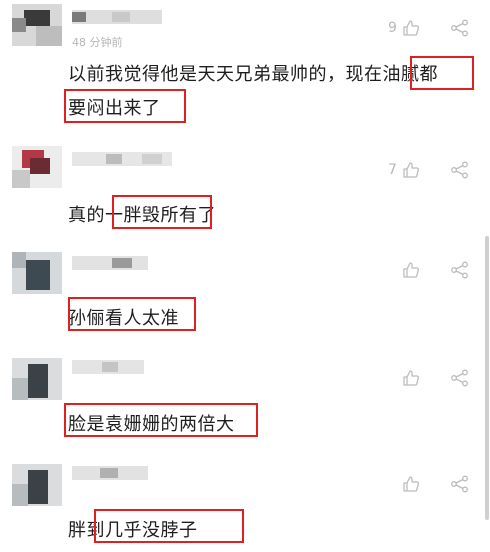  I want to click on comment-text-line: 以前我觉得他是天天兄弟最帅的，现在油腻都, so click(253, 74).